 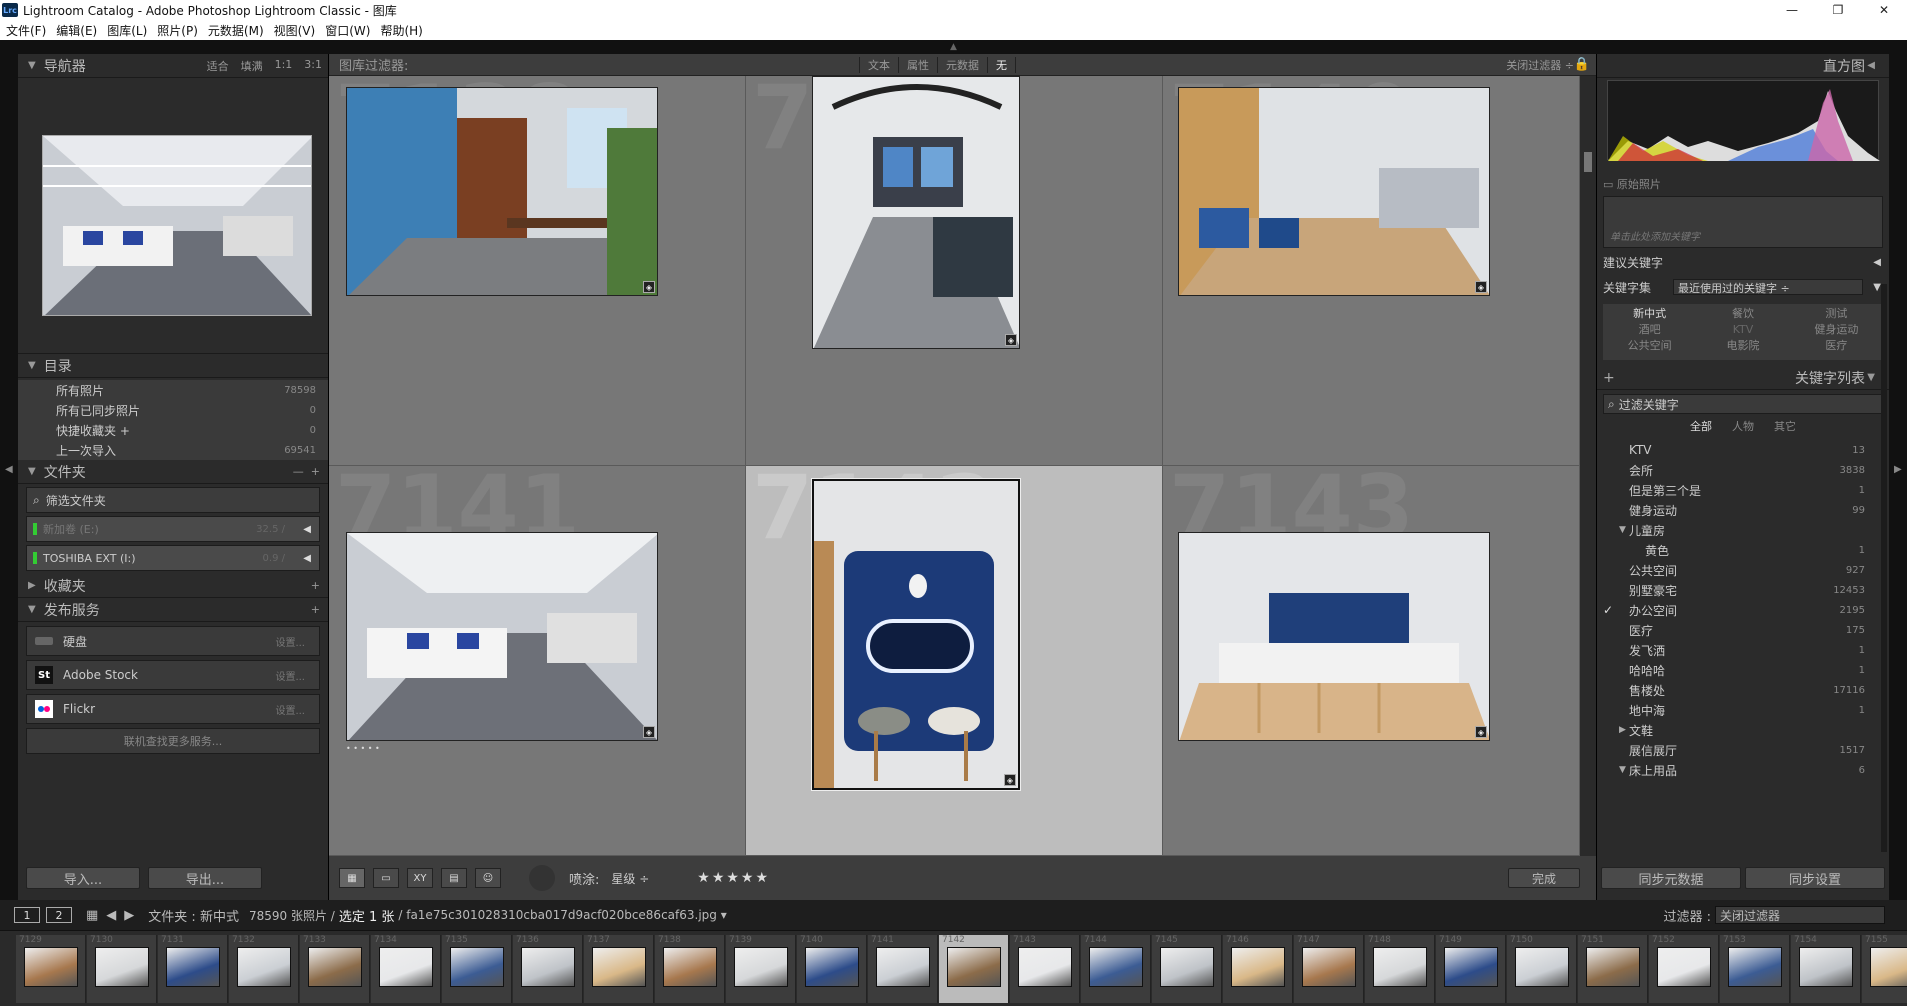 I want to click on grid-cell: 7139 ◈, so click(x=954, y=271).